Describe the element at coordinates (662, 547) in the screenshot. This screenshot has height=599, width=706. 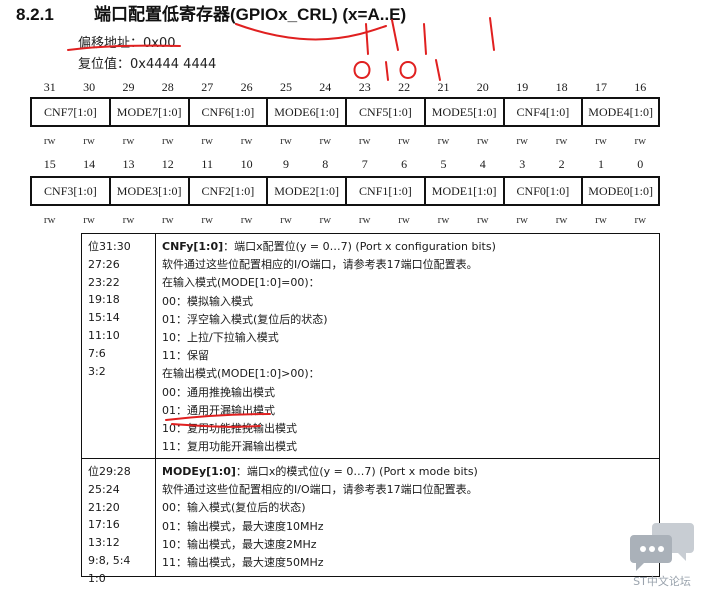
I see `chat-bubbles-icon` at that location.